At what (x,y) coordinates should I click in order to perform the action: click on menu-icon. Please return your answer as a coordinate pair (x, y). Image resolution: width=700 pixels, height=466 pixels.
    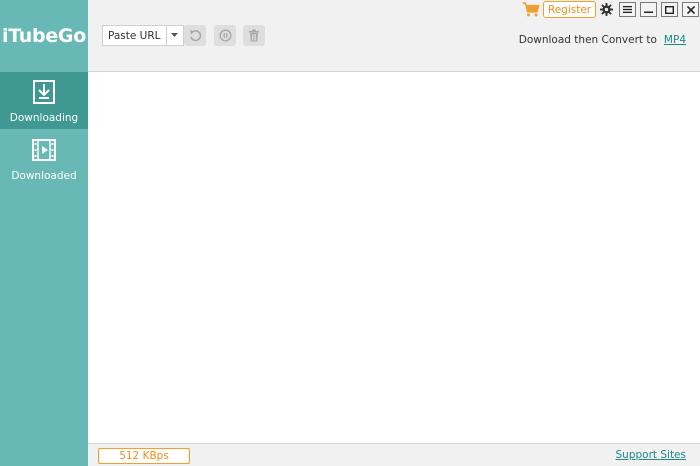
    Looking at the image, I should click on (627, 9).